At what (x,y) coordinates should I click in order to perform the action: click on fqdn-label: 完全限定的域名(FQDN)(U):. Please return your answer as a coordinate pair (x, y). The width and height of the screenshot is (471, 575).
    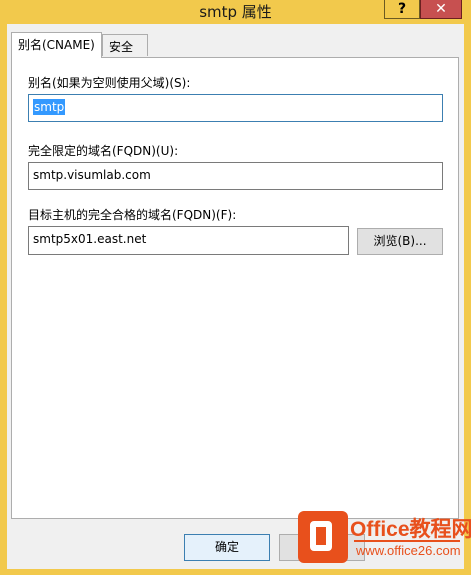
    Looking at the image, I should click on (103, 151).